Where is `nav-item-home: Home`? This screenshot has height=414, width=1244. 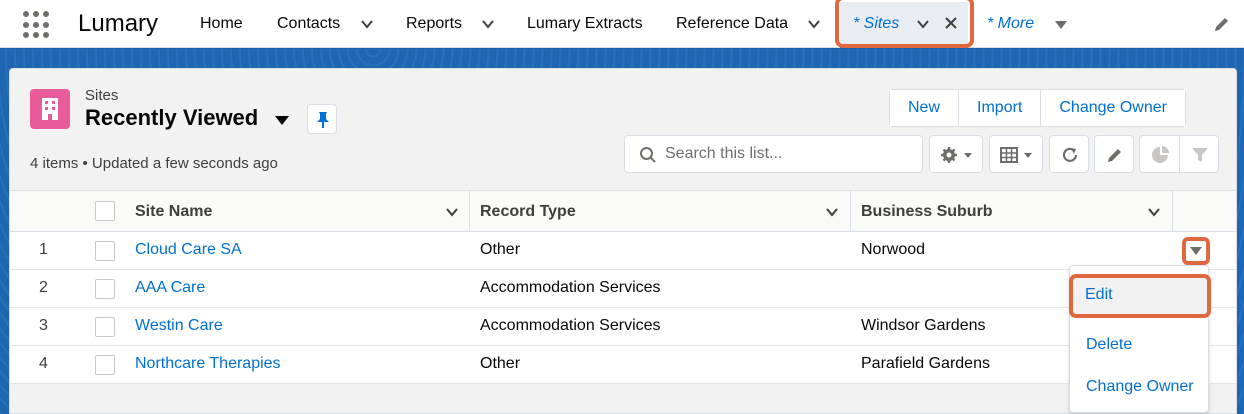 nav-item-home: Home is located at coordinates (221, 24).